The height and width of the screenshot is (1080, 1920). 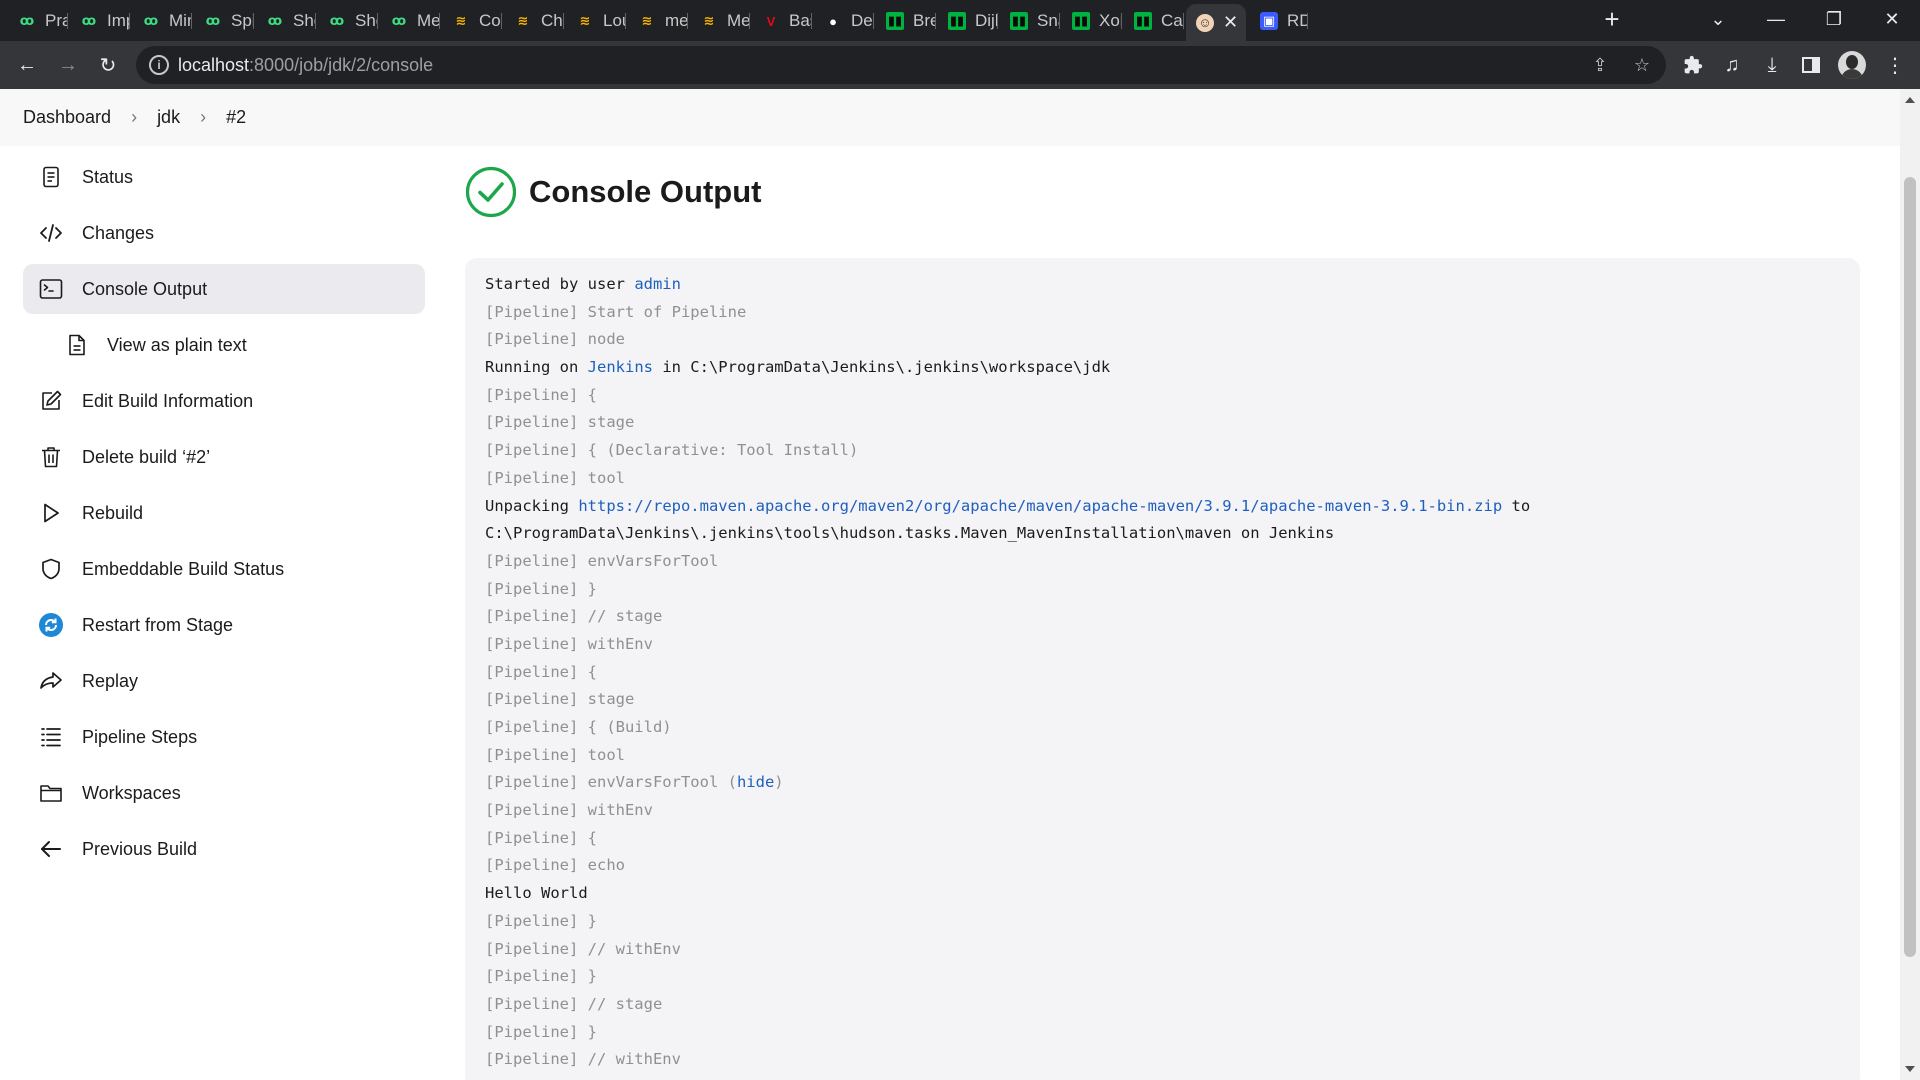 What do you see at coordinates (1910, 100) in the screenshot?
I see `scroll-up-arrow-icon` at bounding box center [1910, 100].